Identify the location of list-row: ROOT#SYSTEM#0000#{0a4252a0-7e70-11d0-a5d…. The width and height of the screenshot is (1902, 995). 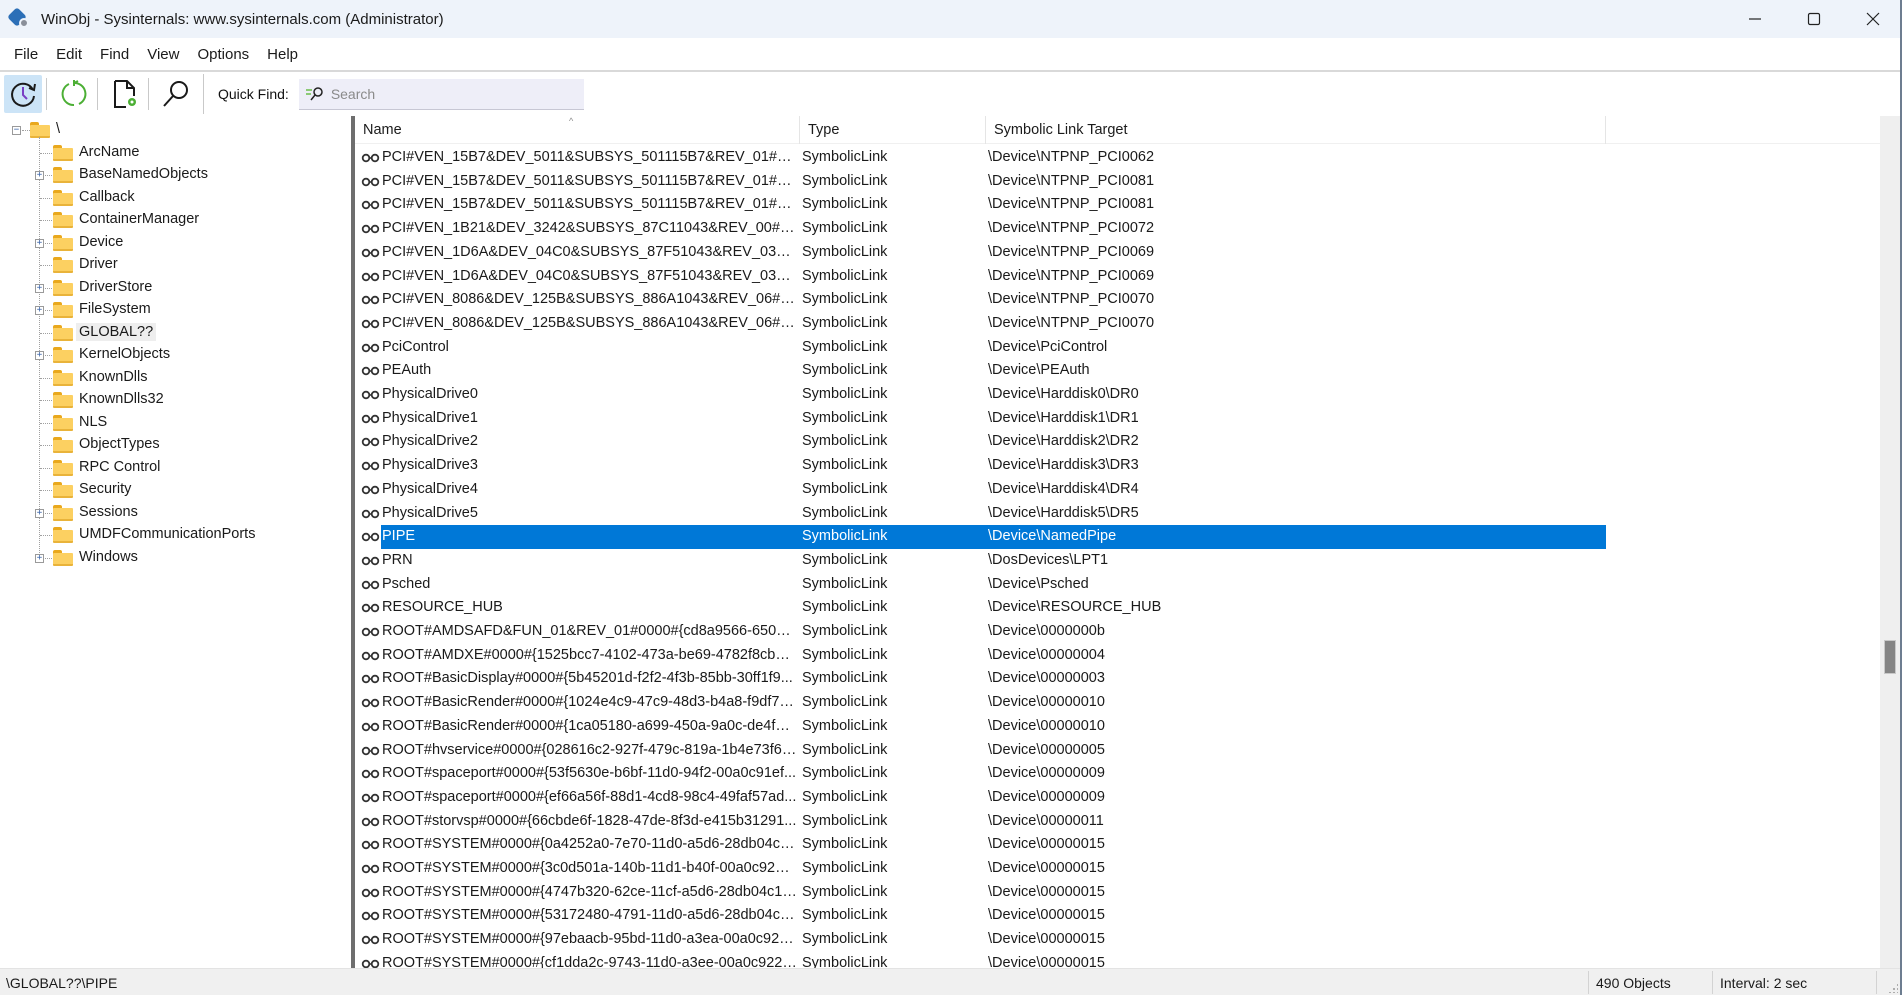
(1117, 845).